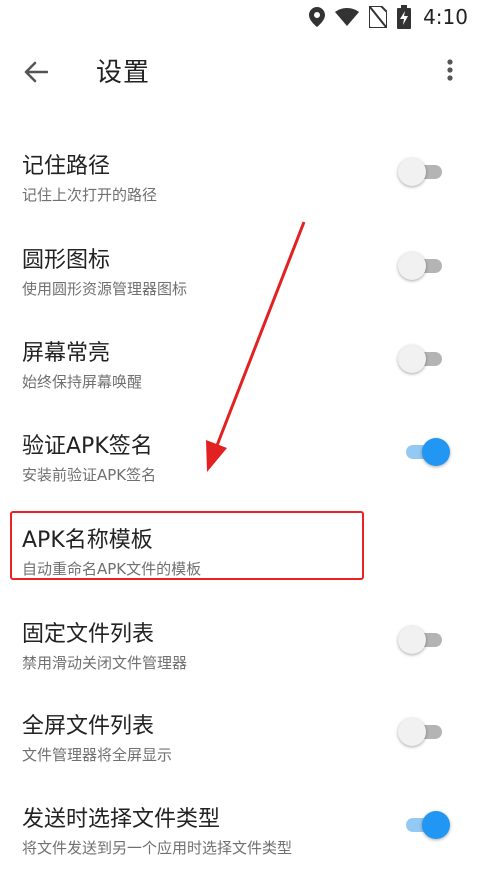 The width and height of the screenshot is (480, 893). I want to click on annotation-arrow, so click(256, 346).